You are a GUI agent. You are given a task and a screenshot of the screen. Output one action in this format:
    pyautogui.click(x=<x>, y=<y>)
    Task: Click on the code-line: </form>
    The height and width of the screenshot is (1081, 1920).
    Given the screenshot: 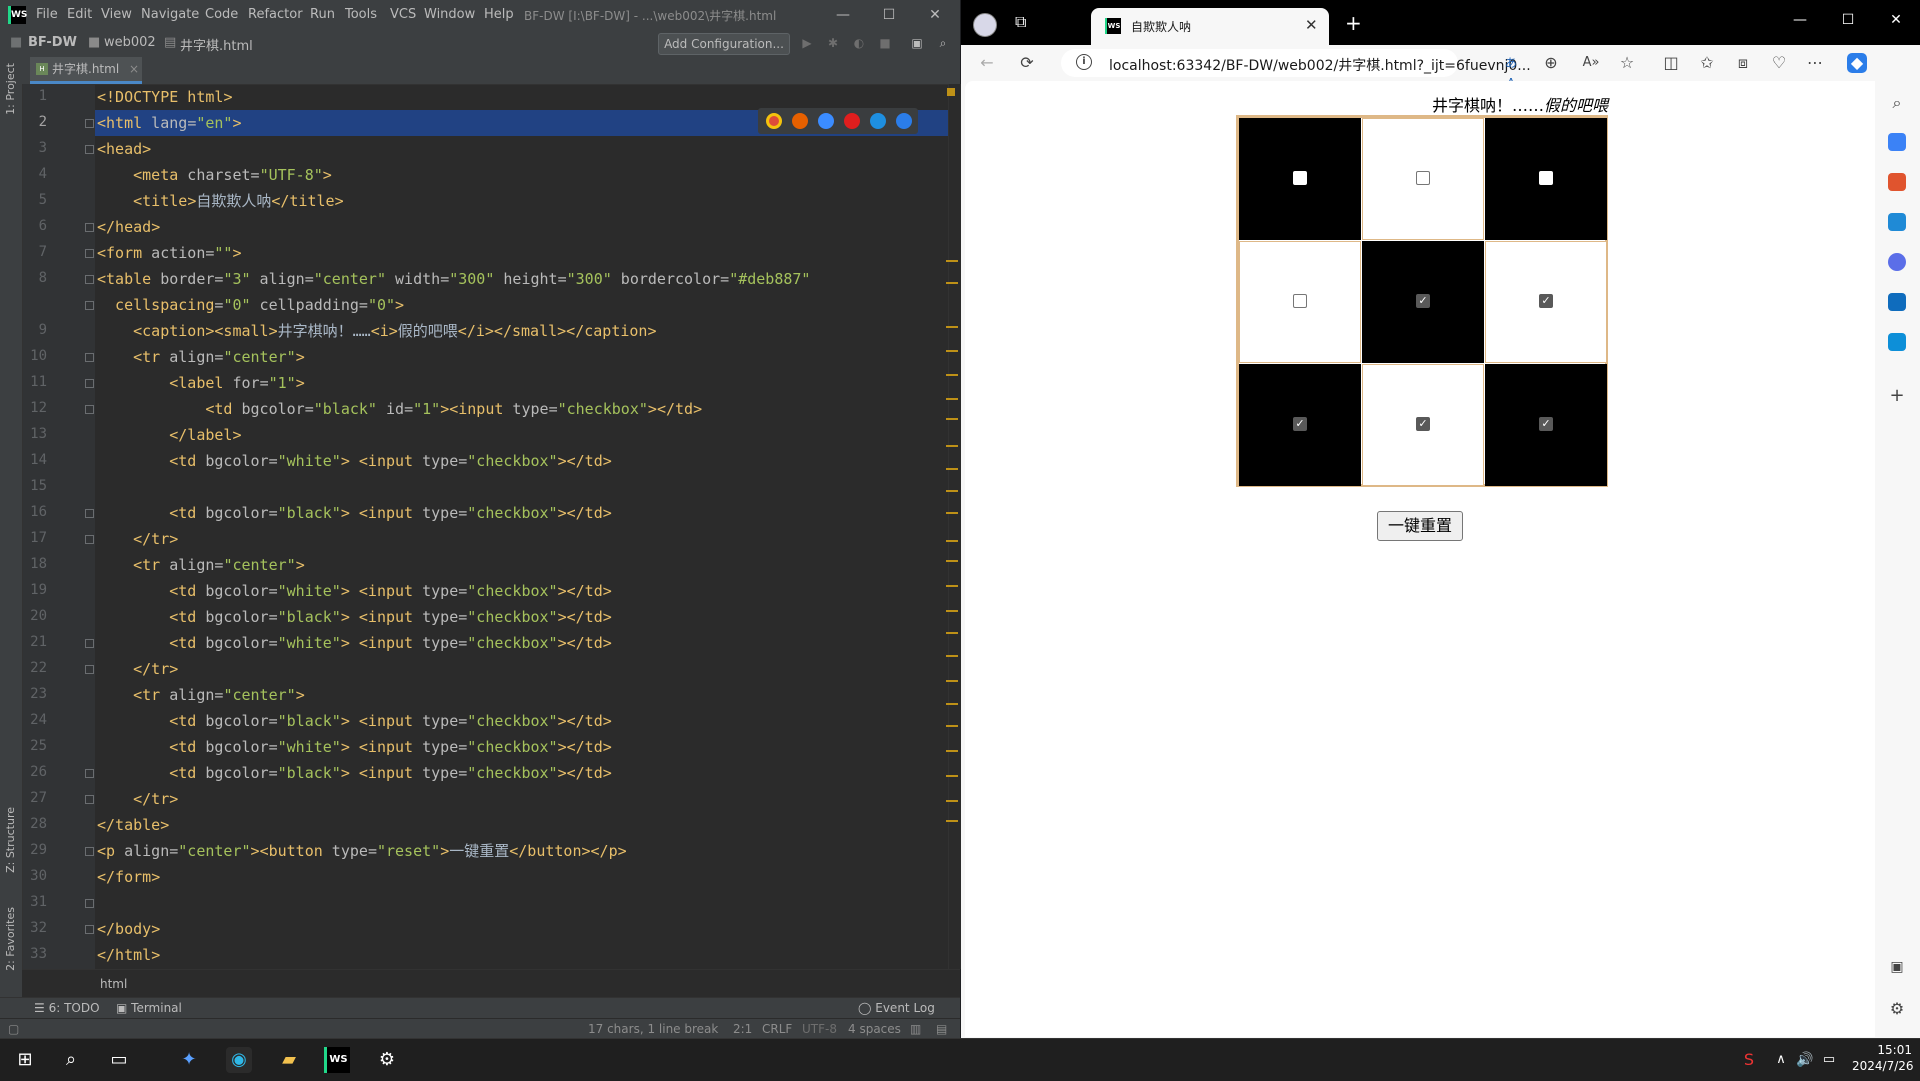 What is the action you would take?
    pyautogui.click(x=128, y=877)
    